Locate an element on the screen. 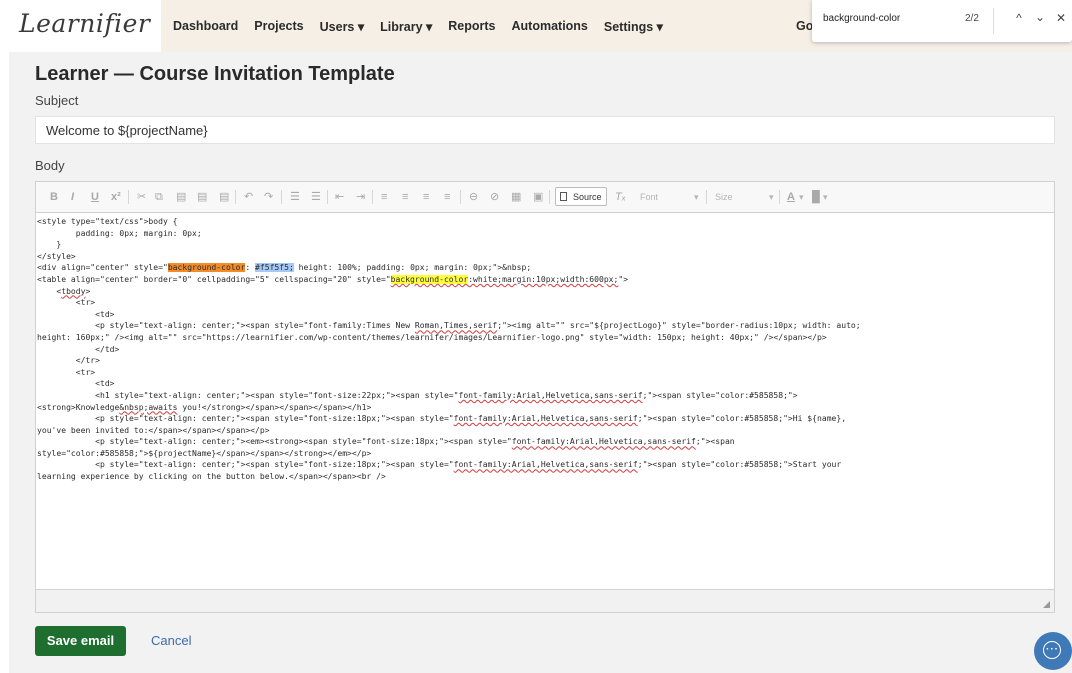 This screenshot has width=1072, height=673. font-chevron-icon: ▾ is located at coordinates (696, 197).